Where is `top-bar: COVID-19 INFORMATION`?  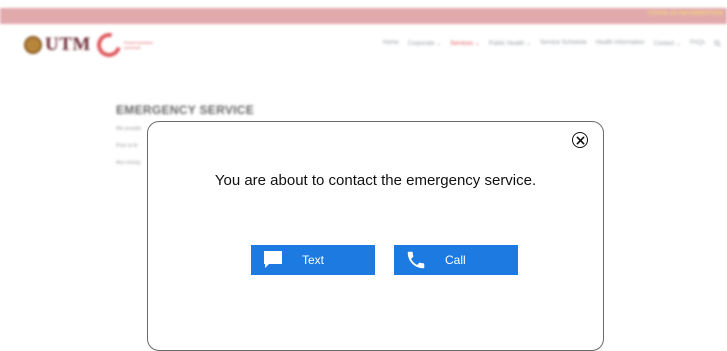
top-bar: COVID-19 INFORMATION is located at coordinates (363, 16).